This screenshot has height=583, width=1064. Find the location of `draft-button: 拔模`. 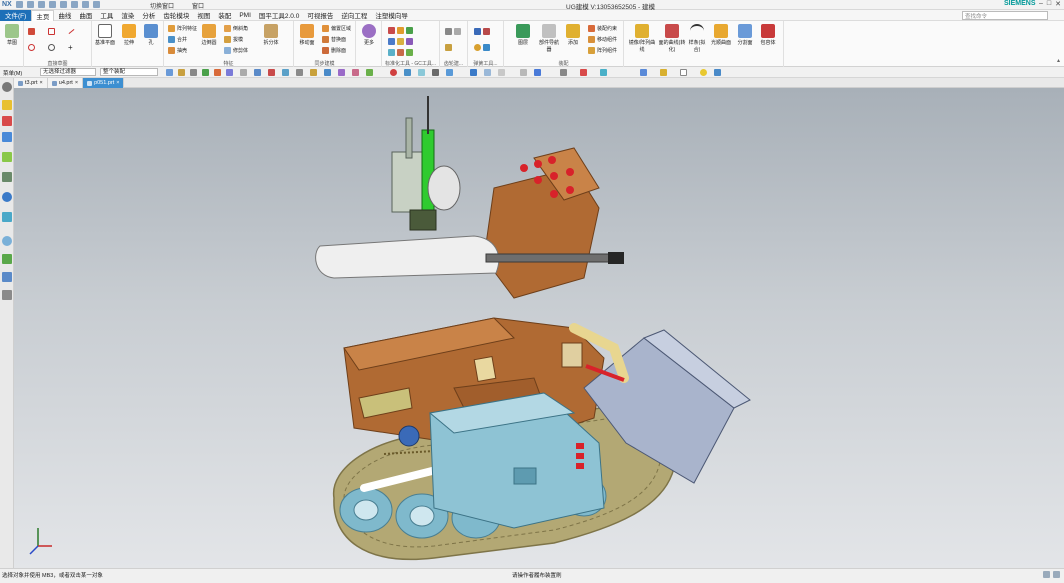

draft-button: 拔模 is located at coordinates (233, 39).